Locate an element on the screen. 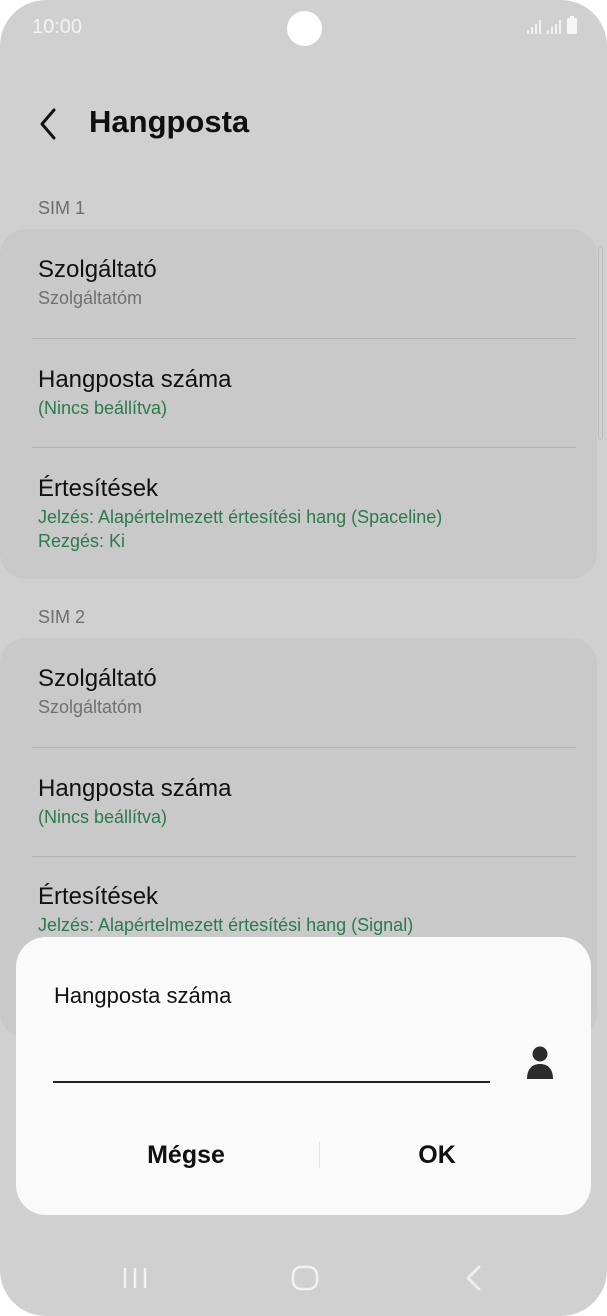 The width and height of the screenshot is (607, 1316). nav-home-button is located at coordinates (305, 1278).